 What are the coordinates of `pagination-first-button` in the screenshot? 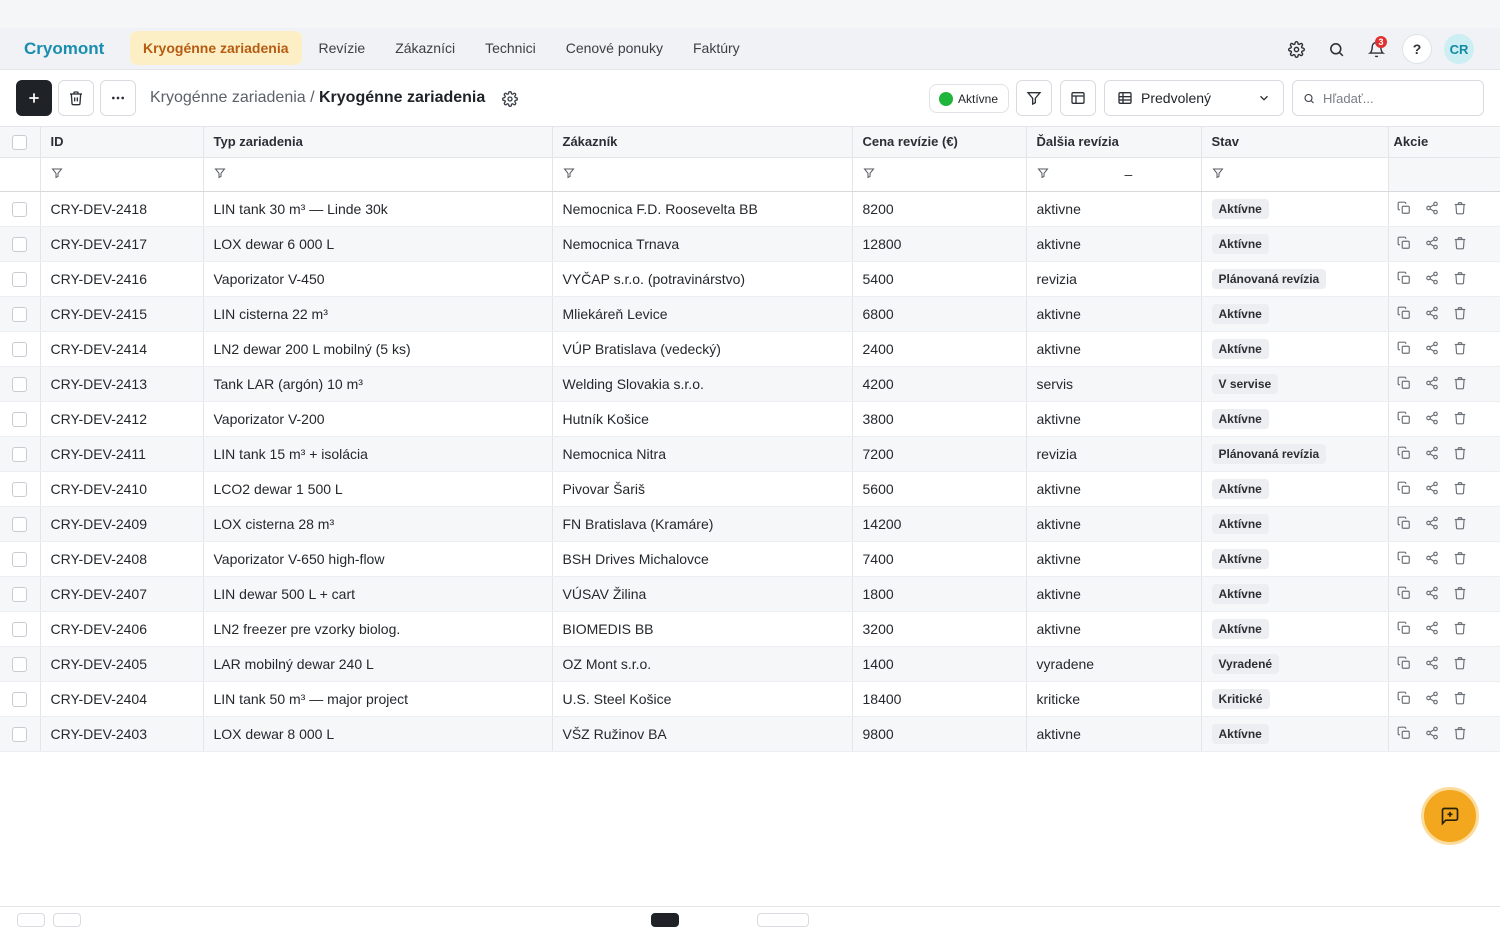 It's located at (31, 920).